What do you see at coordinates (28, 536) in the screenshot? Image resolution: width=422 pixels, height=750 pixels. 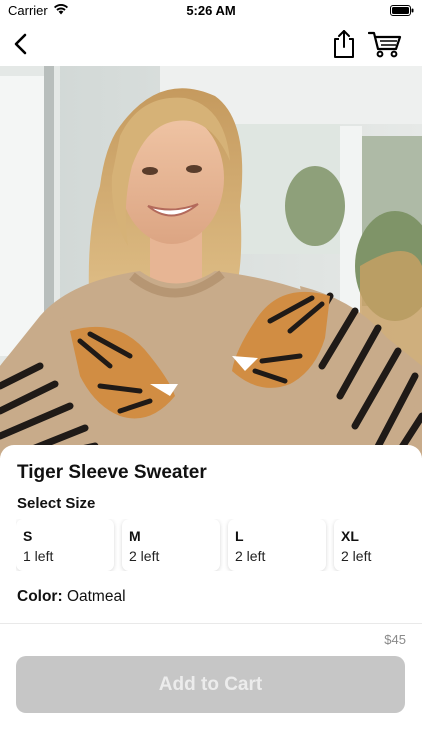 I see `size-name: S` at bounding box center [28, 536].